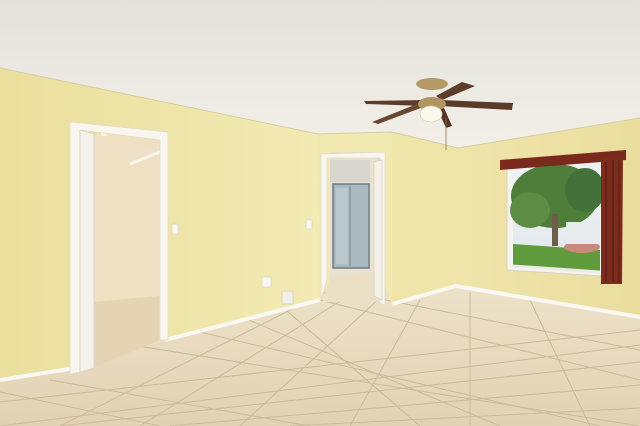  What do you see at coordinates (342, 226) in the screenshot?
I see `shower-reflection` at bounding box center [342, 226].